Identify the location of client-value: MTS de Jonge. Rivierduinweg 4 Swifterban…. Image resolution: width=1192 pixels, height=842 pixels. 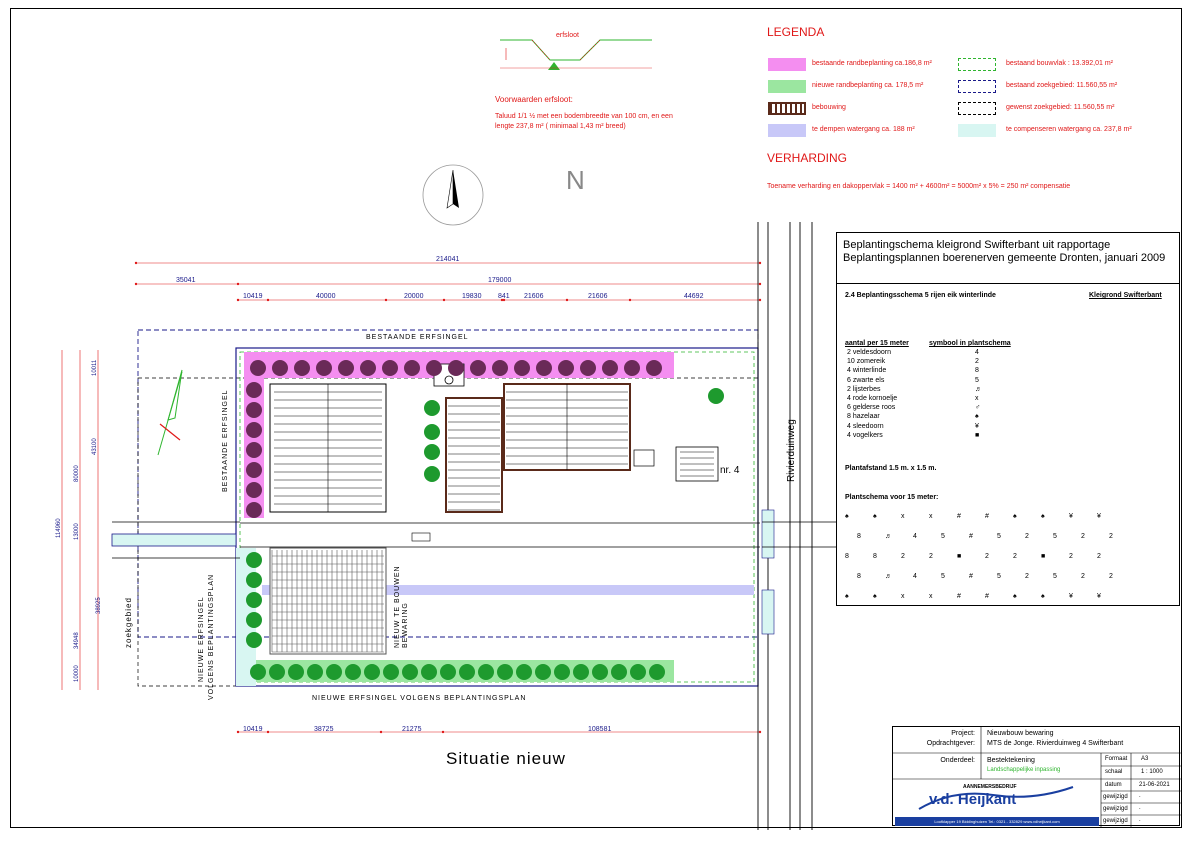
(1055, 743).